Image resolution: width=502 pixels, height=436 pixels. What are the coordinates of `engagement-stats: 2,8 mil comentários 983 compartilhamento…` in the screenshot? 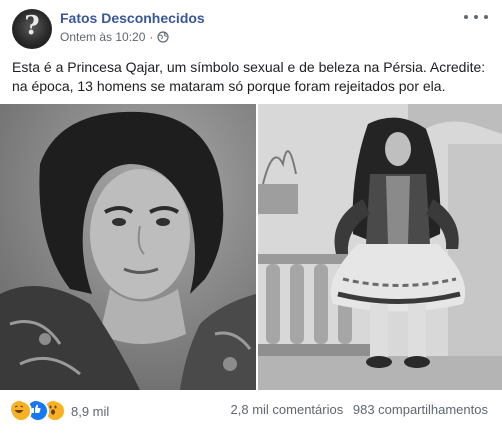 It's located at (359, 409).